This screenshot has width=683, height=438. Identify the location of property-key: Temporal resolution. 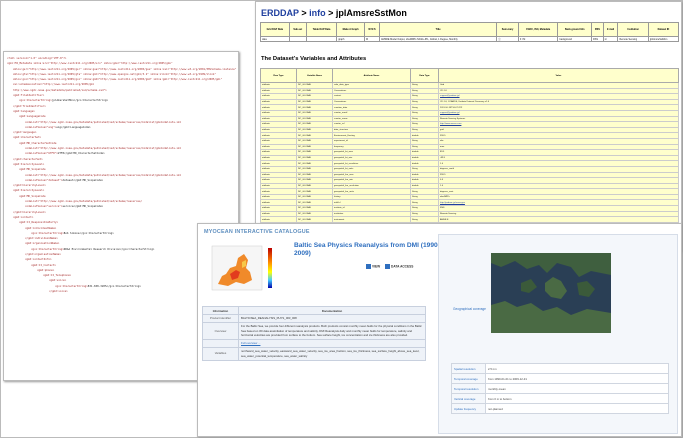
(468, 388).